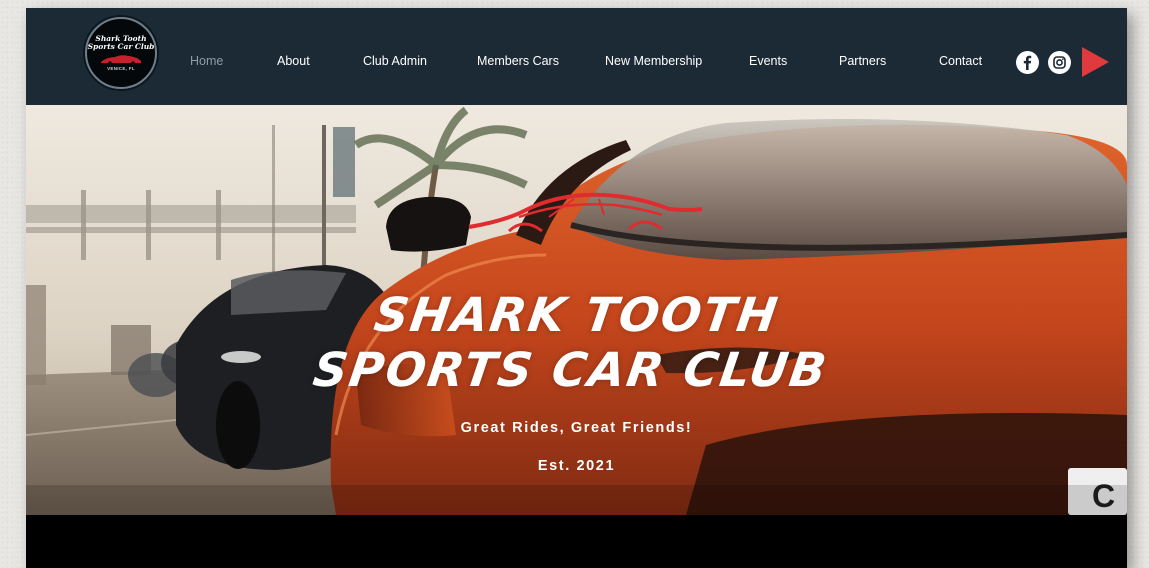  I want to click on nav-home: Home, so click(206, 61).